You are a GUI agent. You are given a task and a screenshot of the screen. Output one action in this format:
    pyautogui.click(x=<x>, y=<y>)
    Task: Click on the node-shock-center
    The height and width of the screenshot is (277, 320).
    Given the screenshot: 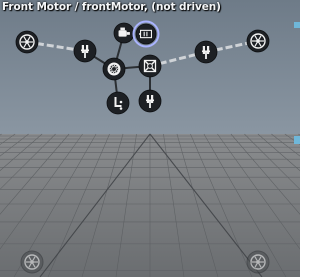 What is the action you would take?
    pyautogui.click(x=150, y=101)
    